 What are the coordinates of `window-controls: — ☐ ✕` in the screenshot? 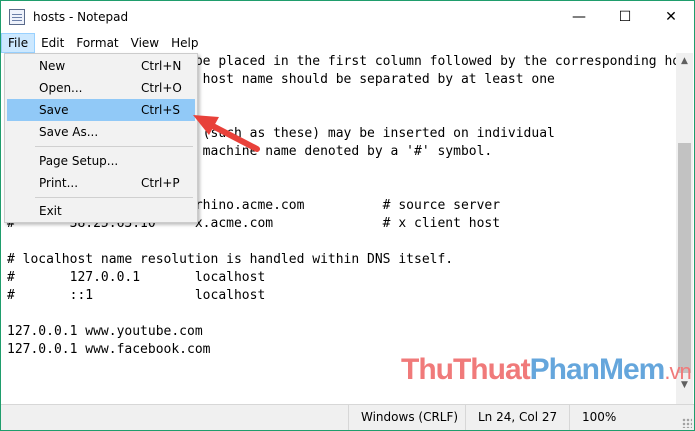 It's located at (625, 17).